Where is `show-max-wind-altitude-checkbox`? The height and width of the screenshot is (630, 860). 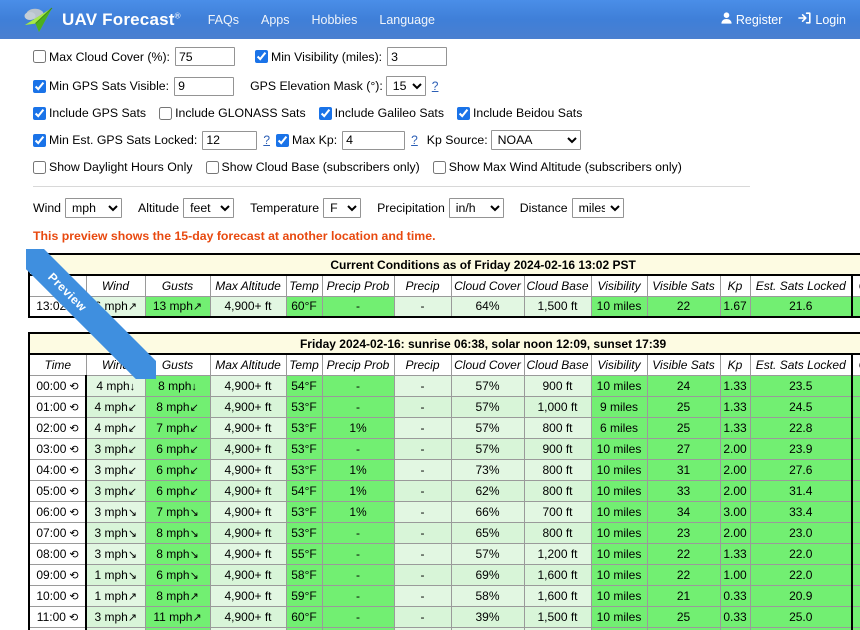 show-max-wind-altitude-checkbox is located at coordinates (439, 167).